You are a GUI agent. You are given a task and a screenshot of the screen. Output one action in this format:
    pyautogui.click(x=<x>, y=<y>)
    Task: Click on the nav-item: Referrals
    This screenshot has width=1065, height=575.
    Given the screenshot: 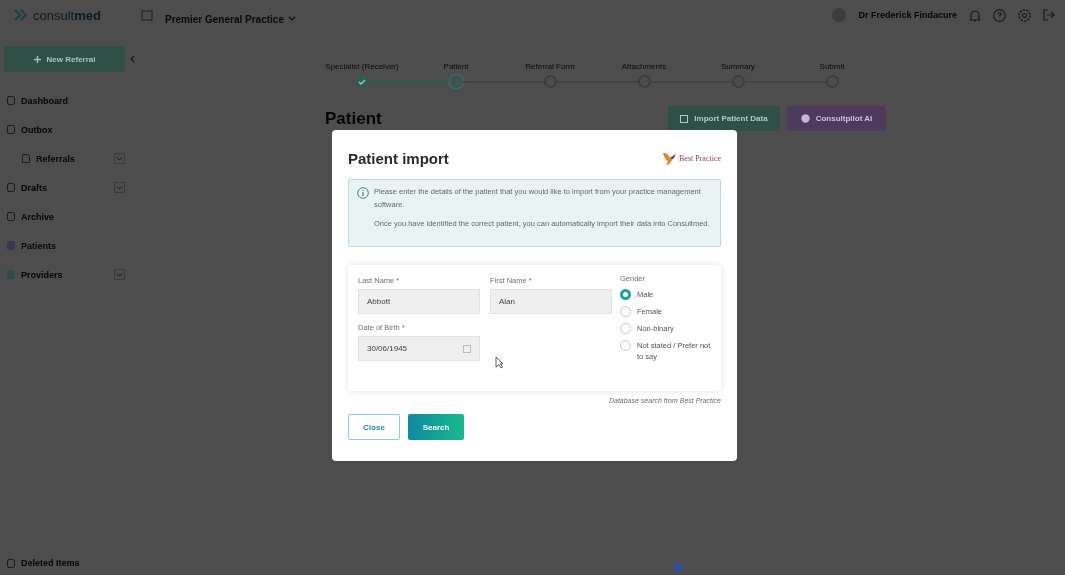 What is the action you would take?
    pyautogui.click(x=72, y=158)
    